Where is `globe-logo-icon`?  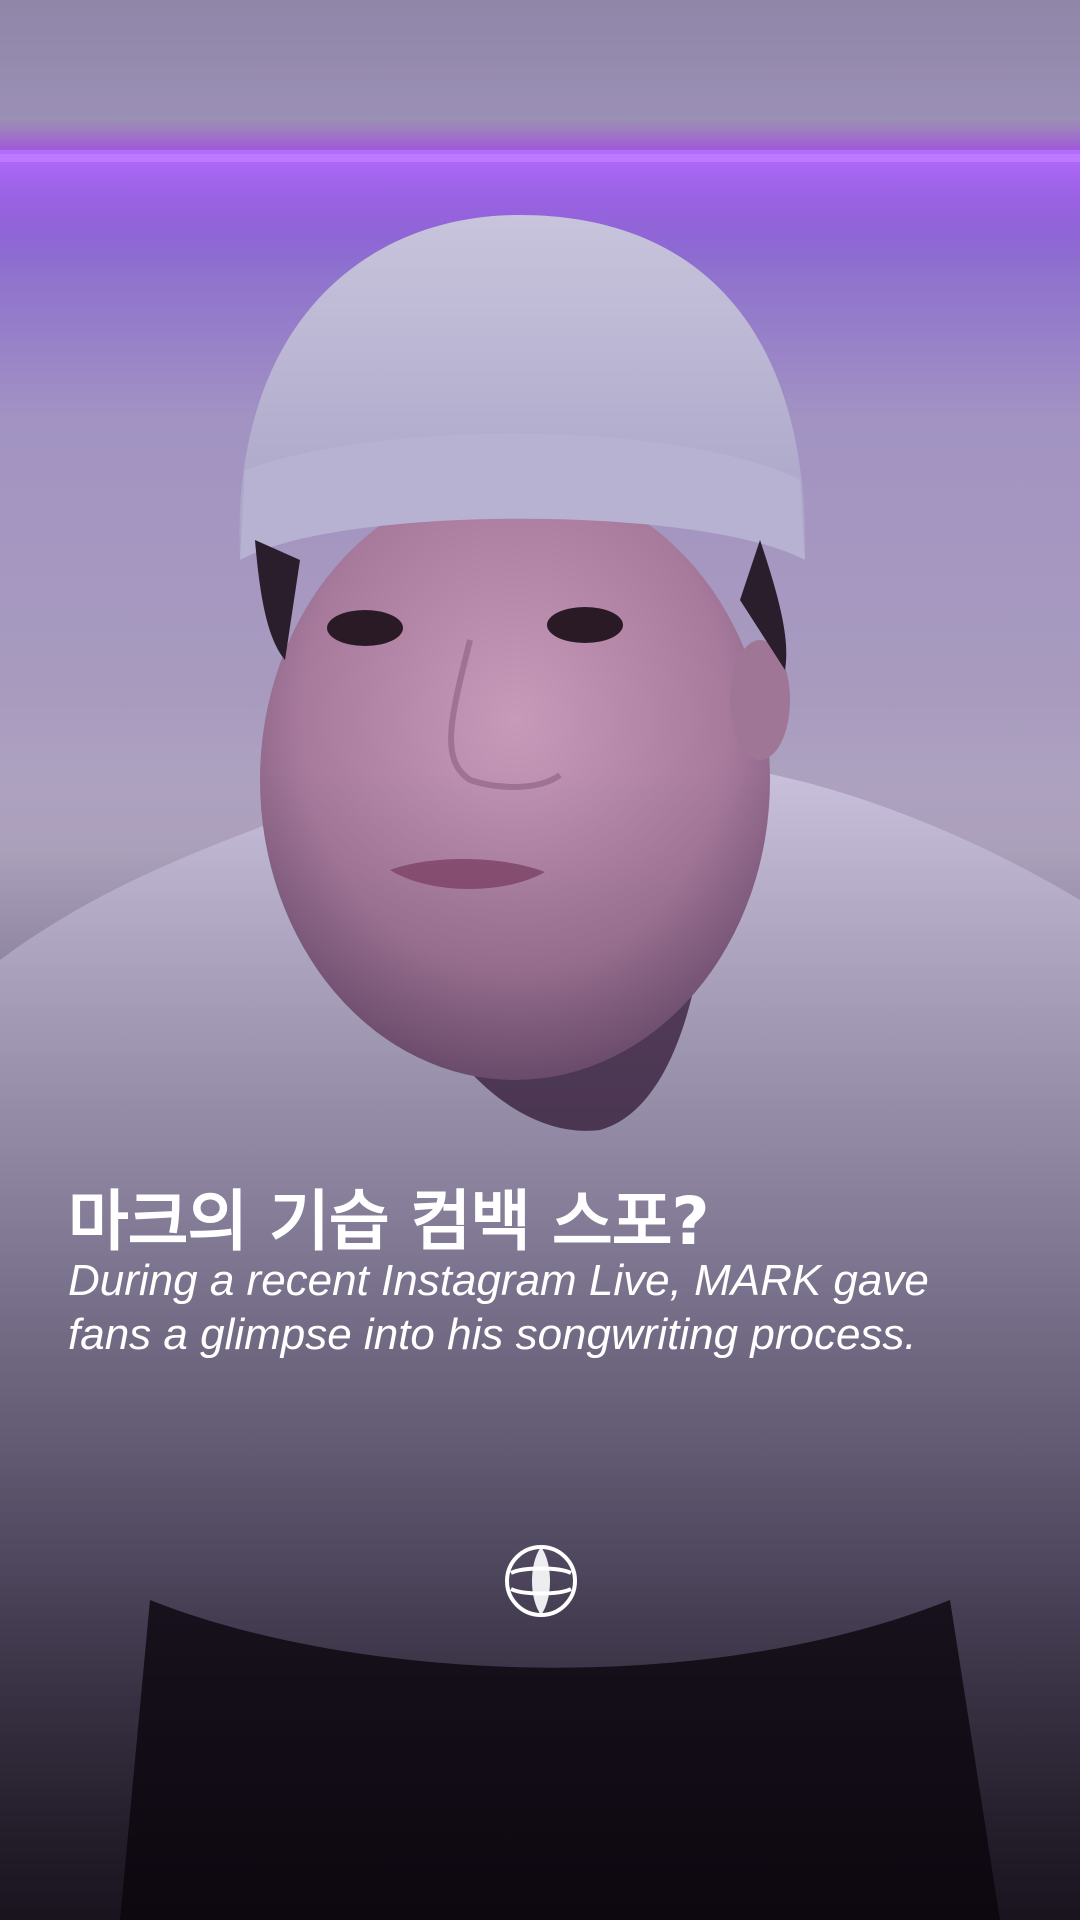 globe-logo-icon is located at coordinates (541, 1581).